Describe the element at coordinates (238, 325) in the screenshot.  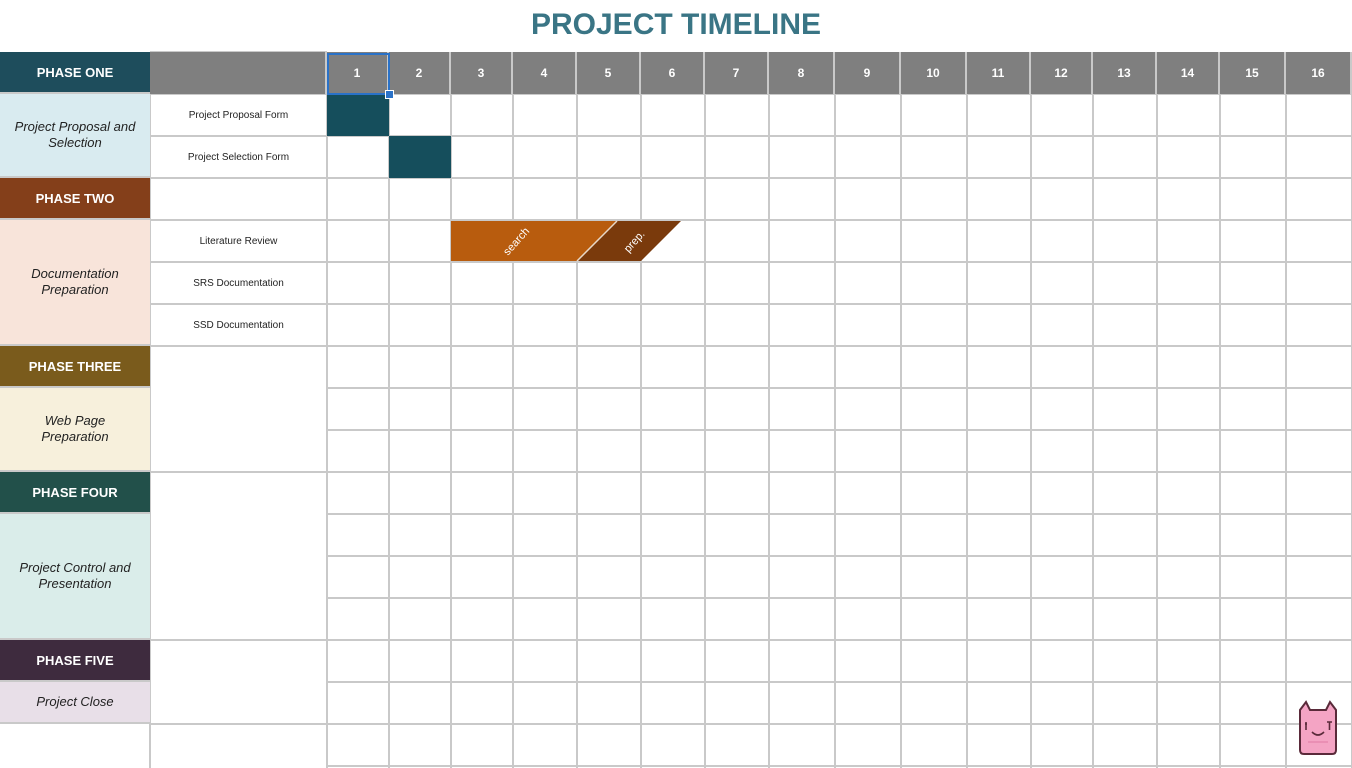
I see `task-label: SSD Documentation` at that location.